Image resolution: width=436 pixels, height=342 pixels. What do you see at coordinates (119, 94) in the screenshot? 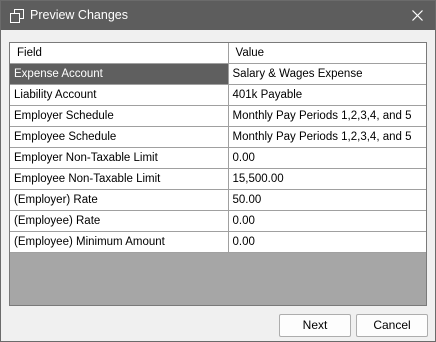
I see `field-cell: Liability Account` at bounding box center [119, 94].